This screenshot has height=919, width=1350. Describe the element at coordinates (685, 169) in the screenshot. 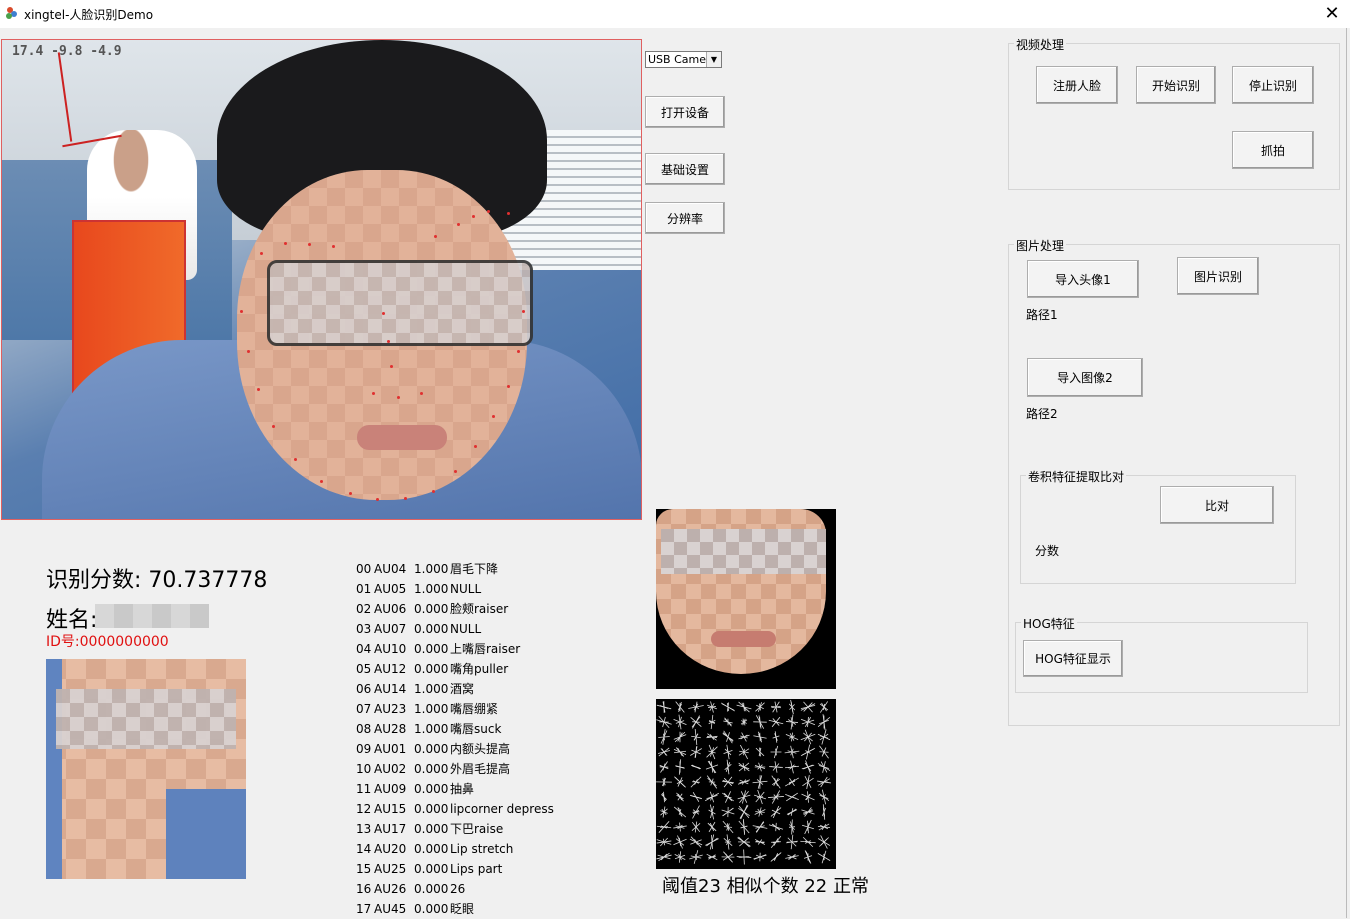

I see `basic-settings-button: 基础设置` at that location.